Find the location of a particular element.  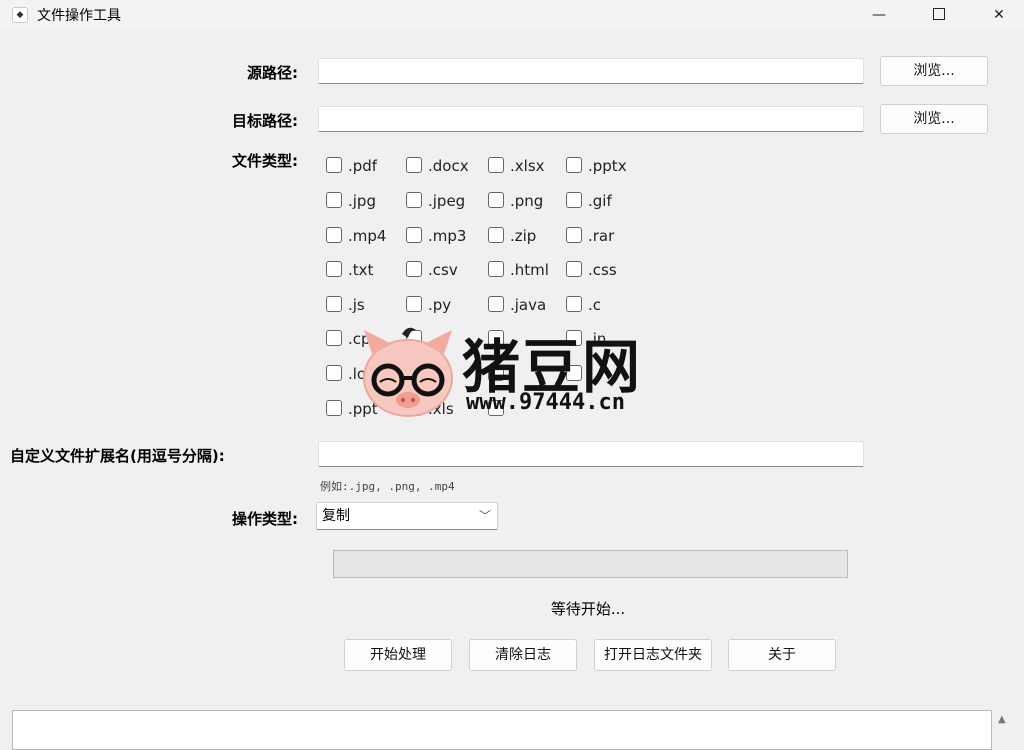

clear-log-button: 清除日志 is located at coordinates (523, 655).